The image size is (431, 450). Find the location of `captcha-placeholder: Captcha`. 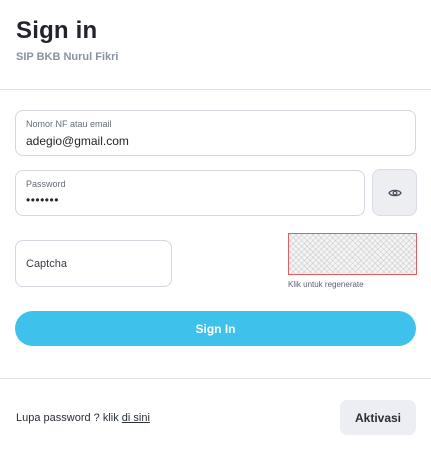

captcha-placeholder: Captcha is located at coordinates (46, 264).